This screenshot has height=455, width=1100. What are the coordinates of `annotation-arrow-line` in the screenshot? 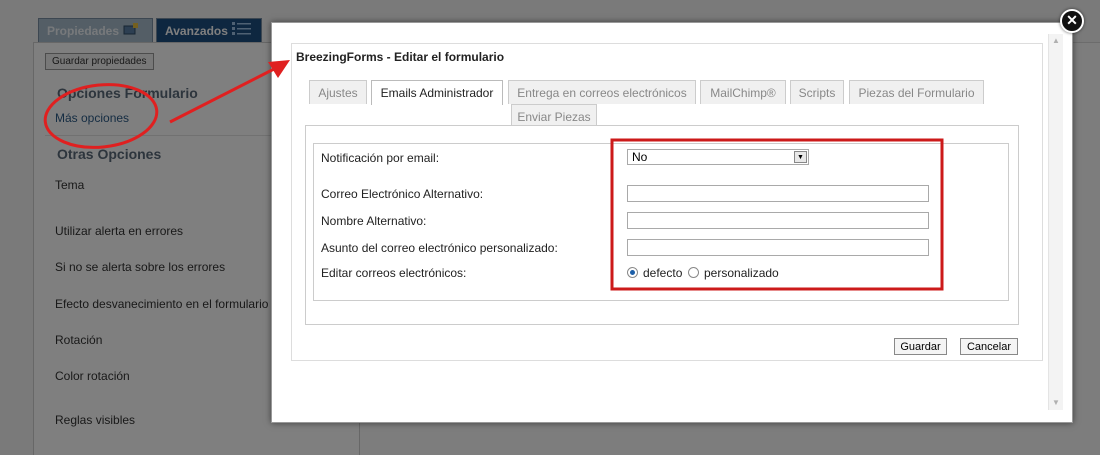 It's located at (223, 95).